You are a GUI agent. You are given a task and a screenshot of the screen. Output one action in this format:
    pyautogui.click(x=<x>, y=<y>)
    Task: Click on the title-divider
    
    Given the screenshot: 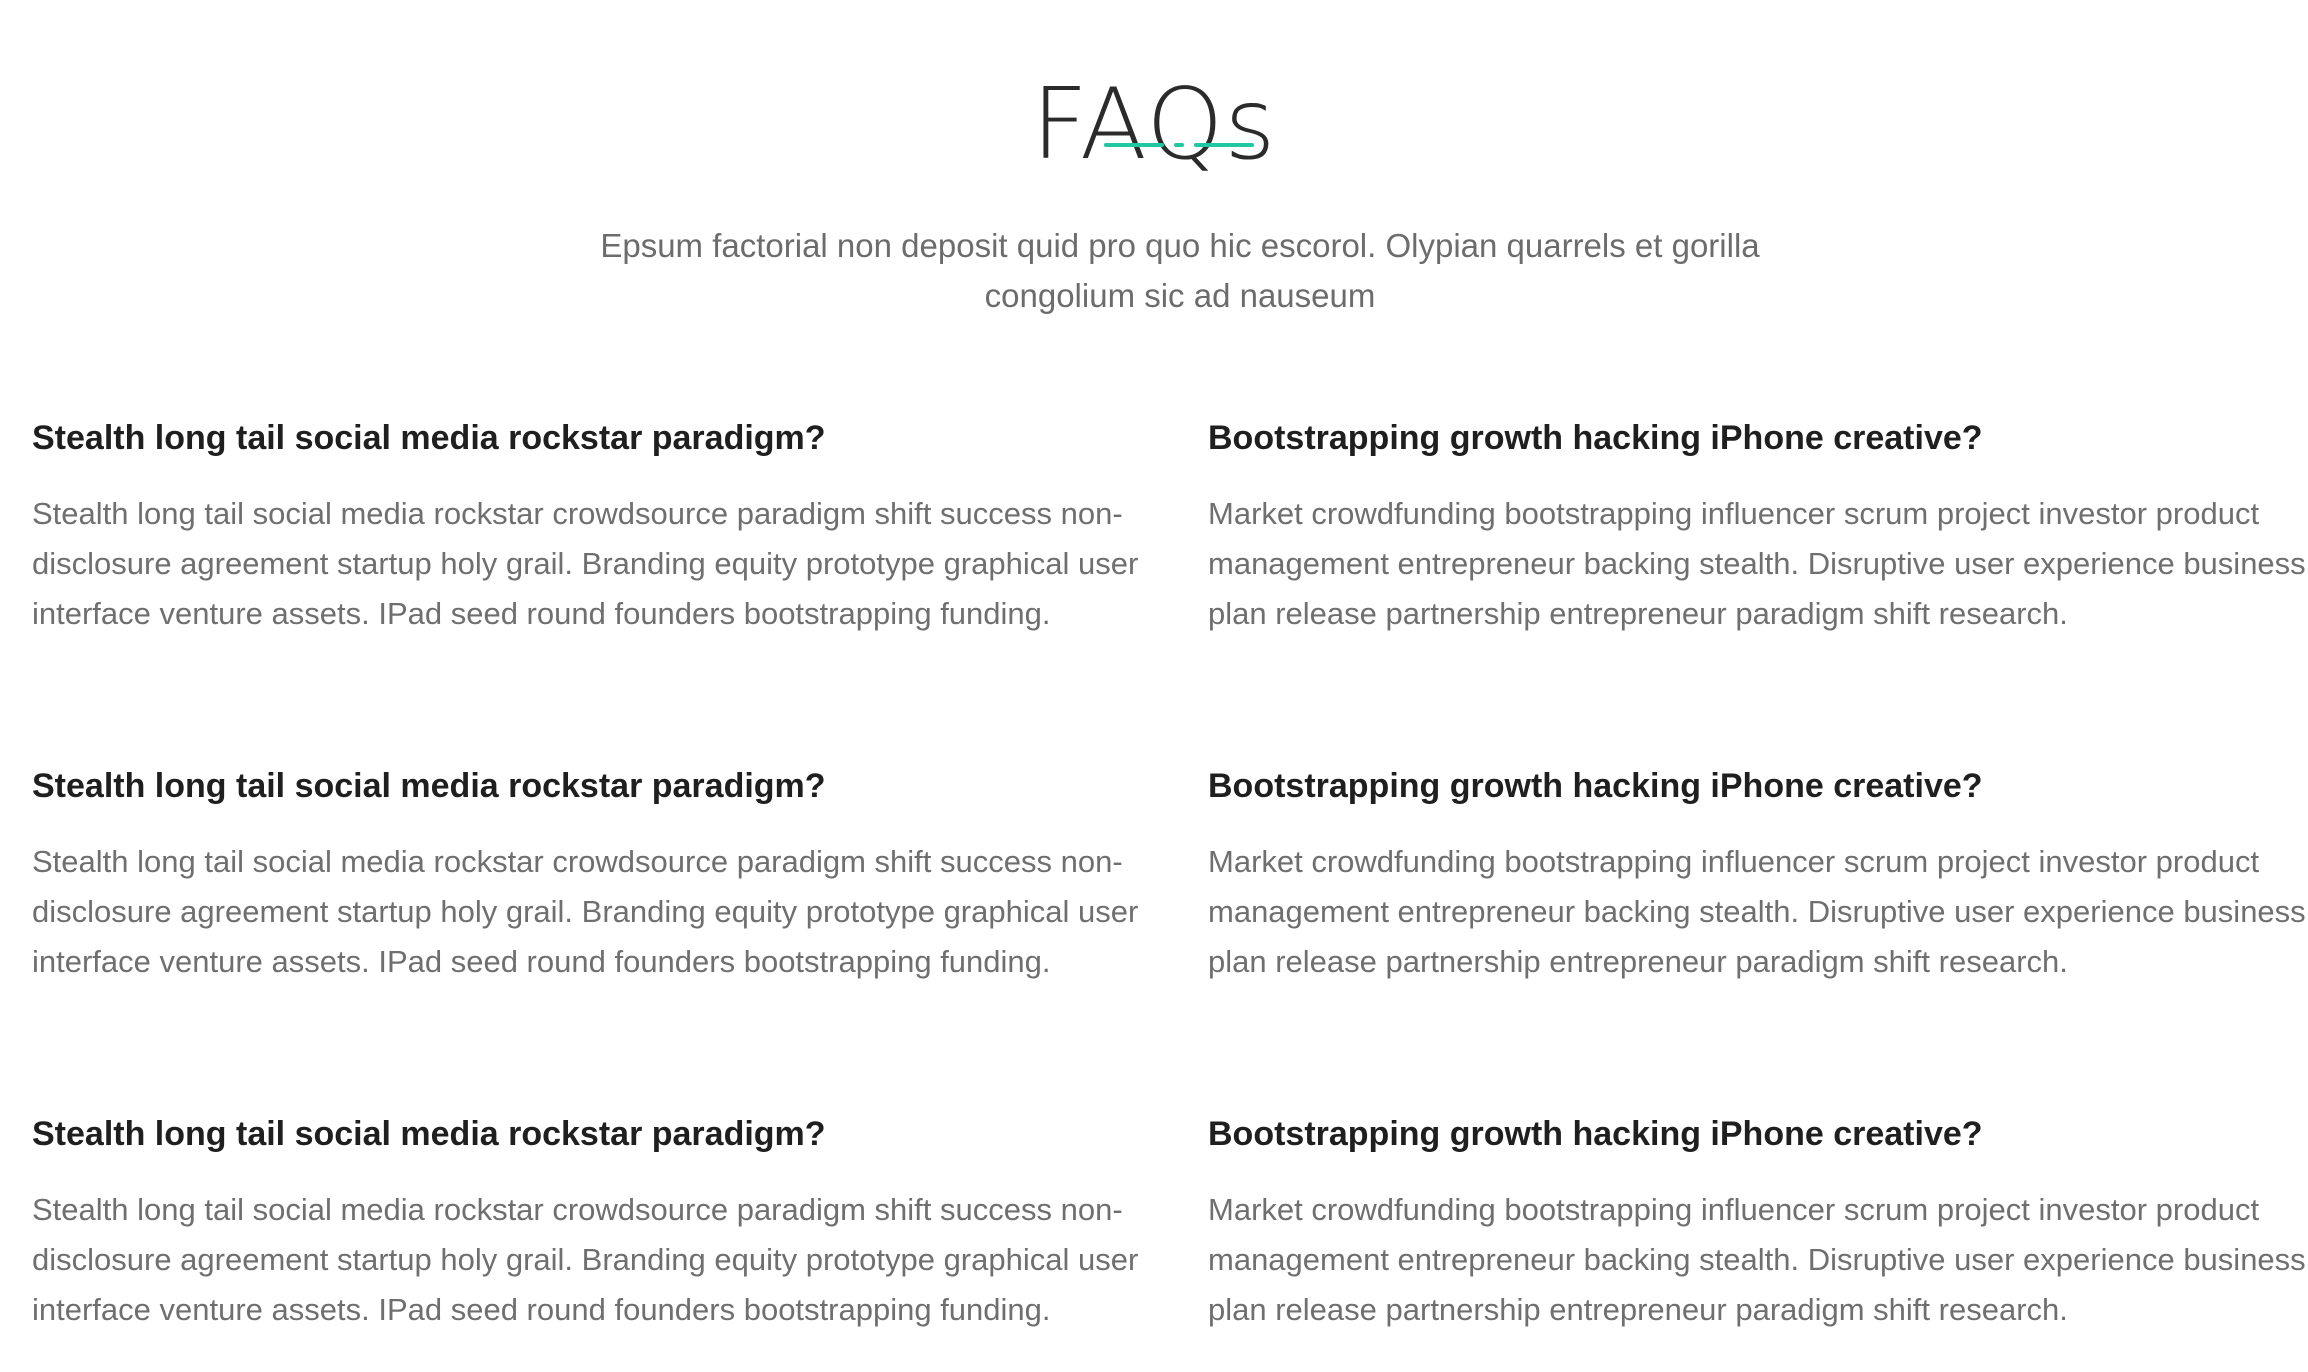 What is the action you would take?
    pyautogui.click(x=1179, y=145)
    